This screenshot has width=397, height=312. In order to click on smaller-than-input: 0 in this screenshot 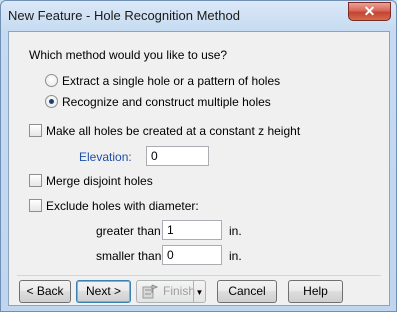, I will do `click(192, 255)`.